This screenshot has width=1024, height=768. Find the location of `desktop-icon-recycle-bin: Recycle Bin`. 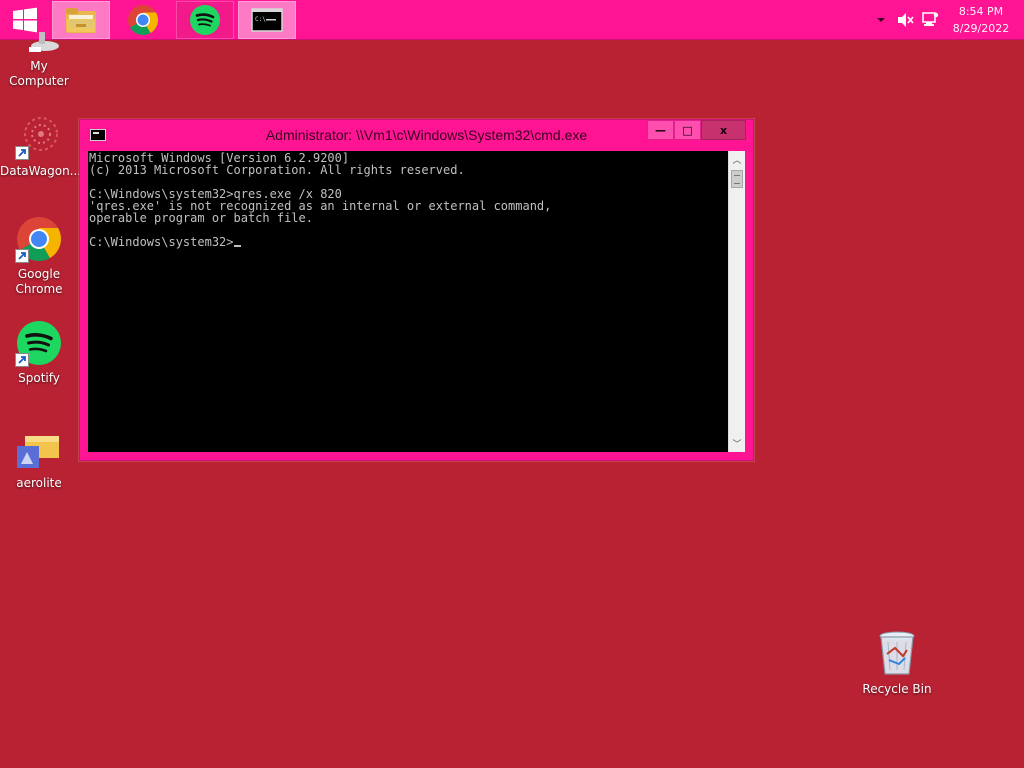

desktop-icon-recycle-bin: Recycle Bin is located at coordinates (897, 663).